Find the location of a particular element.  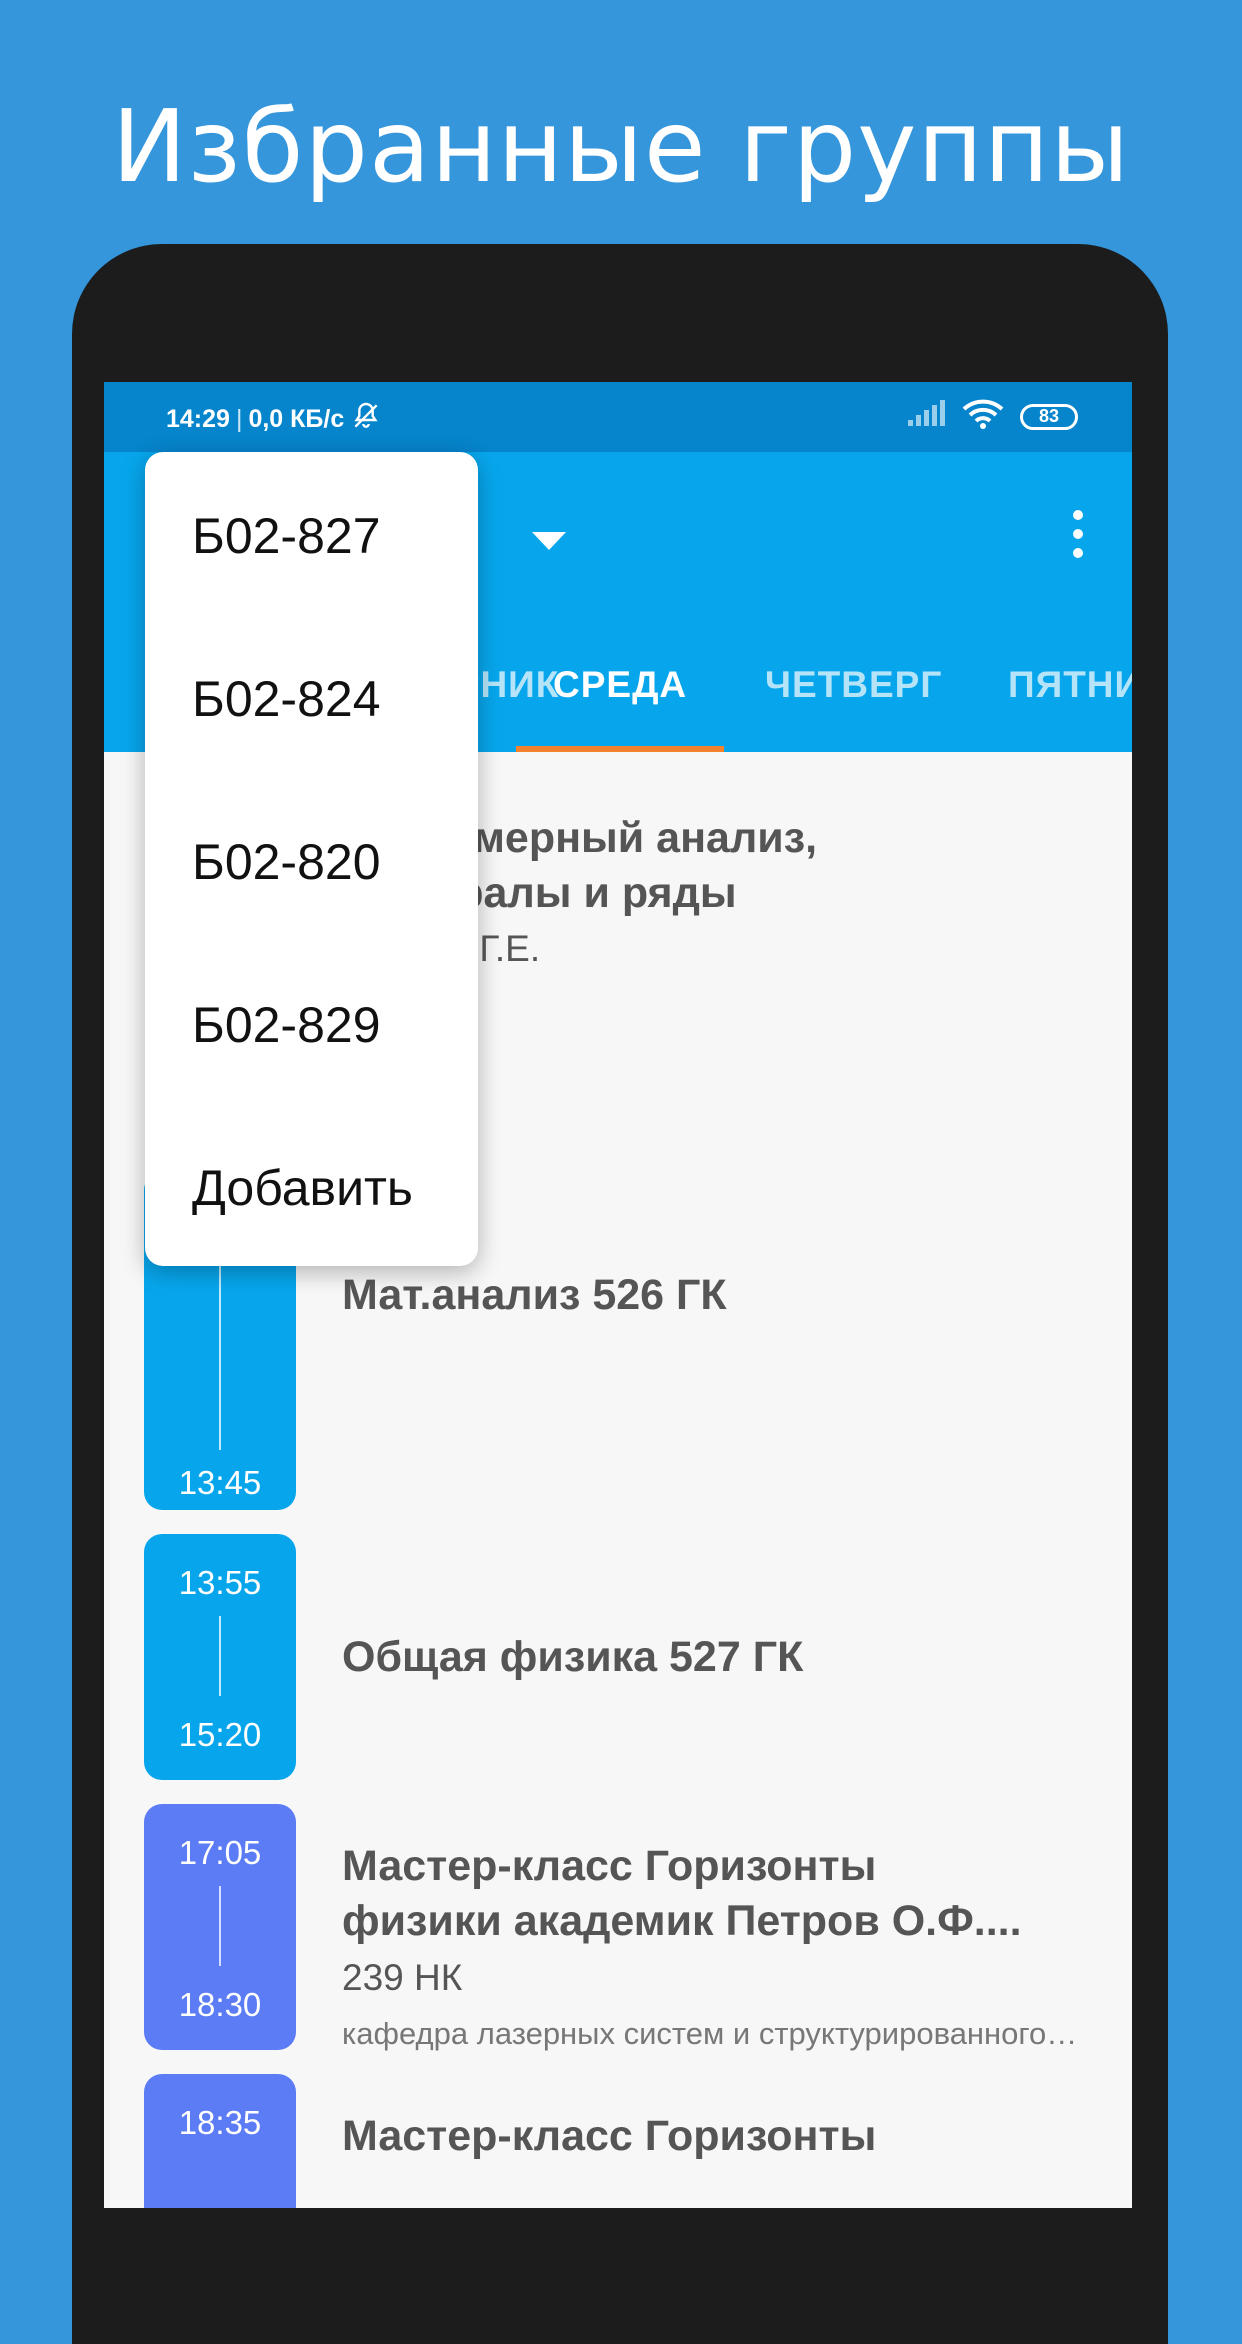

tab-wednesday: СРЕДА is located at coordinates (620, 685).